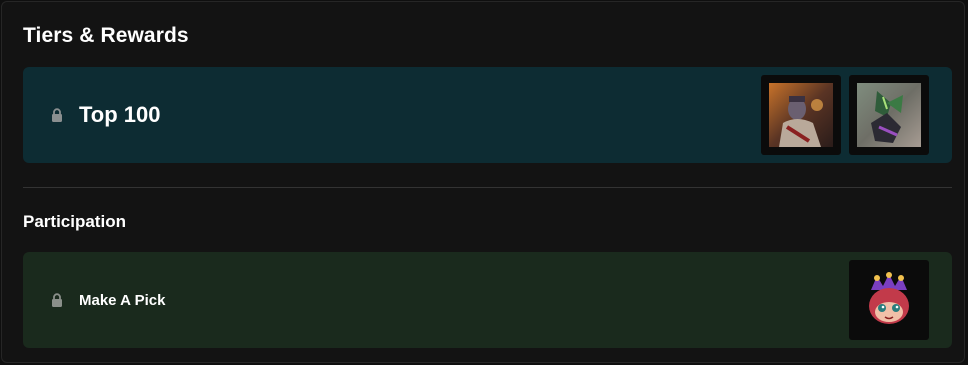 The image size is (968, 365). Describe the element at coordinates (106, 35) in the screenshot. I see `section-title: Tiers & Rewards` at that location.